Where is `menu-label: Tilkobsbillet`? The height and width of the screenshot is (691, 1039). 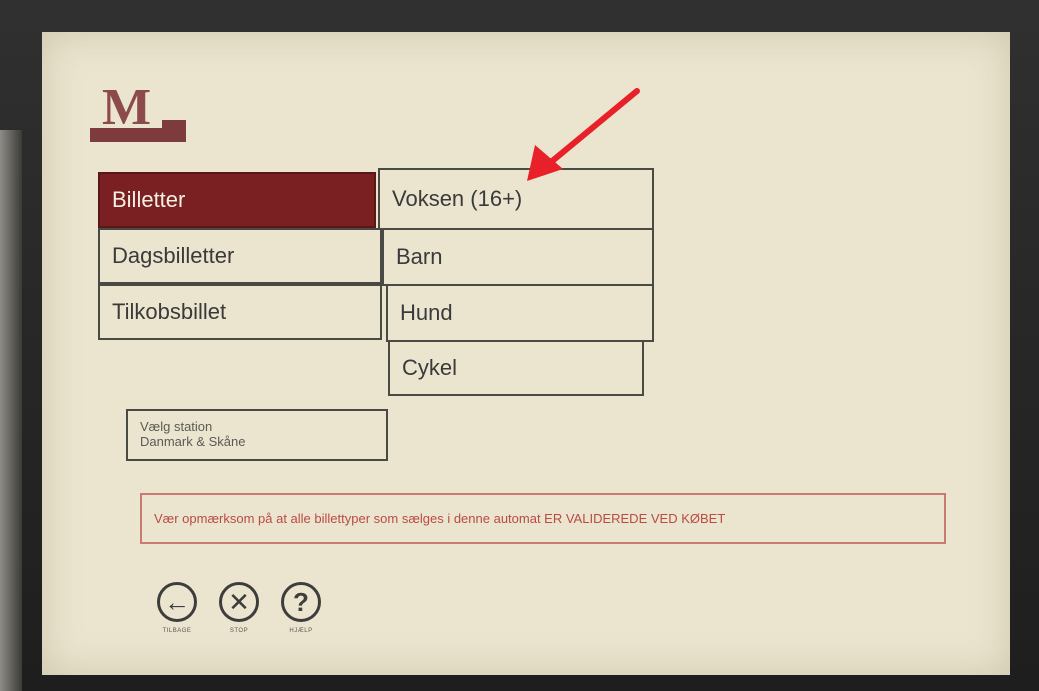 menu-label: Tilkobsbillet is located at coordinates (169, 311).